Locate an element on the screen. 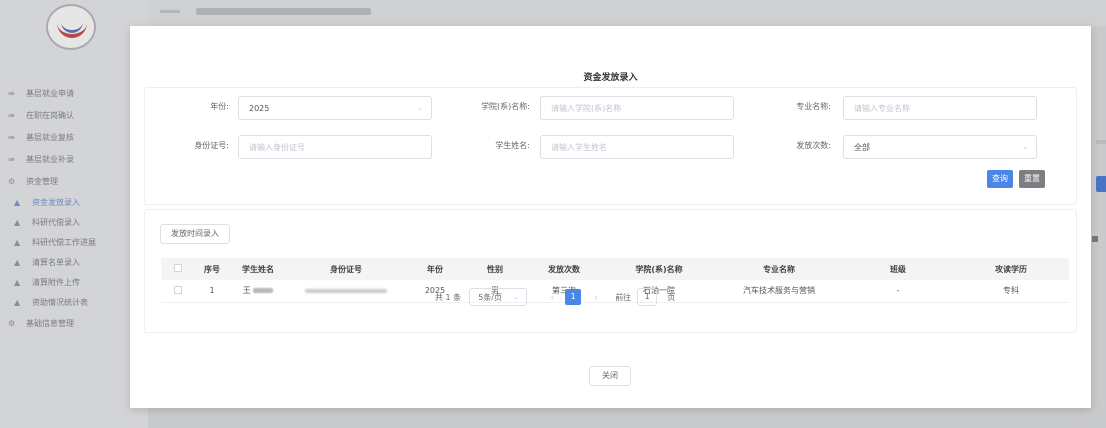  major-placeholder: 请输入专业名称 is located at coordinates (882, 108).